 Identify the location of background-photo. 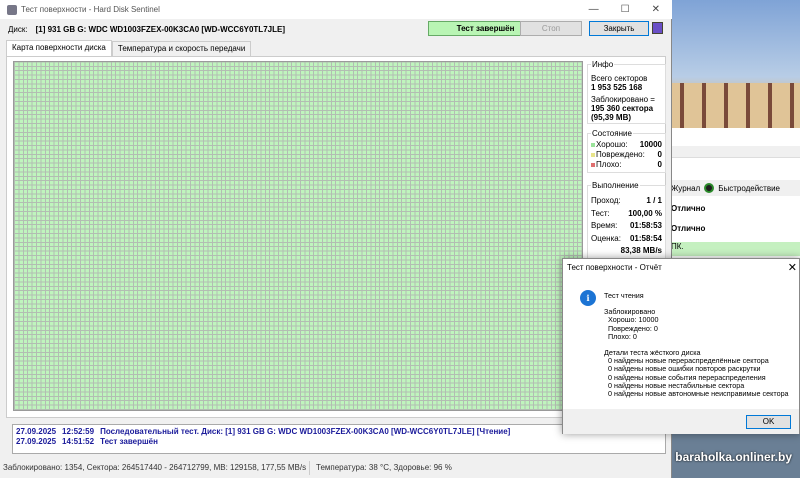
(734, 64).